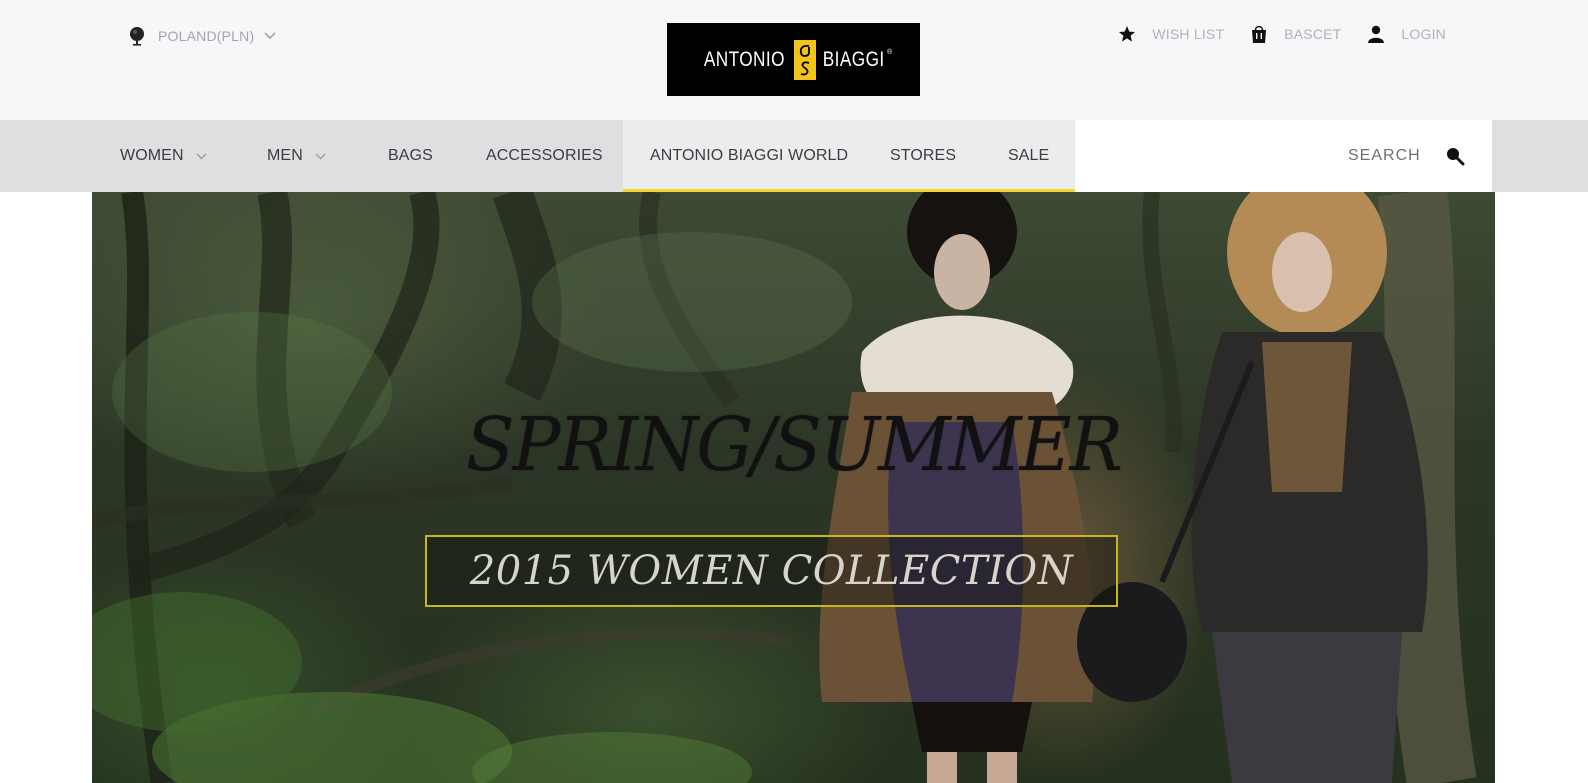  I want to click on nav-item-label: BAGS, so click(410, 155).